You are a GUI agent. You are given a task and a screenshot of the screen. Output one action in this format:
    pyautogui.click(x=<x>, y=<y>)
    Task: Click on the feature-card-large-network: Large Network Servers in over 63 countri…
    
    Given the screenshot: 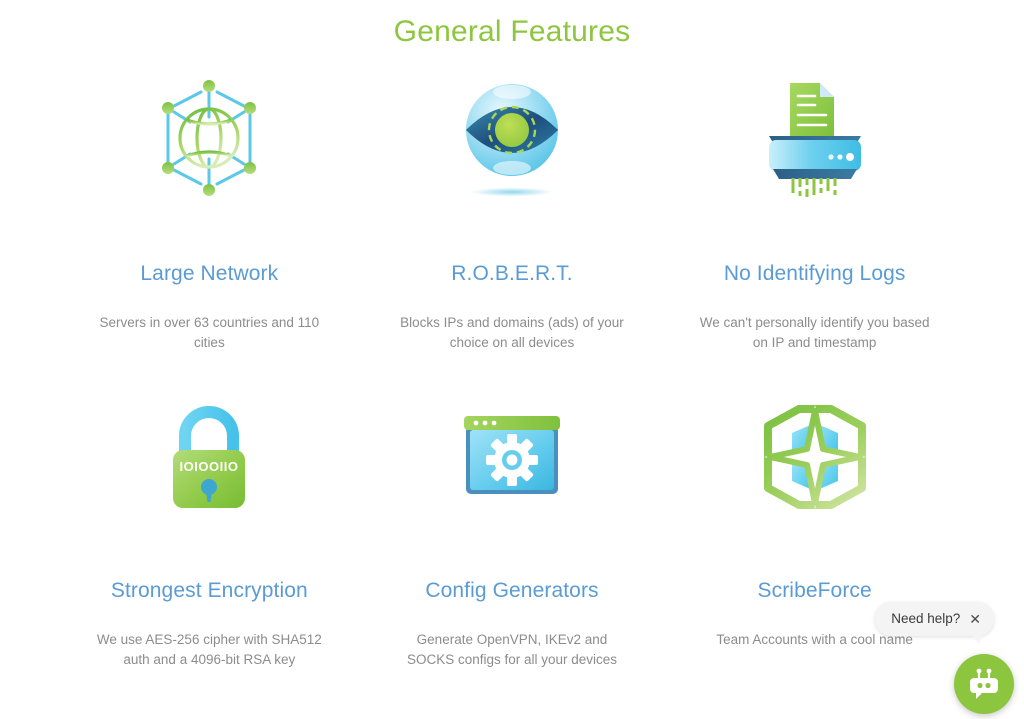 What is the action you would take?
    pyautogui.click(x=209, y=218)
    